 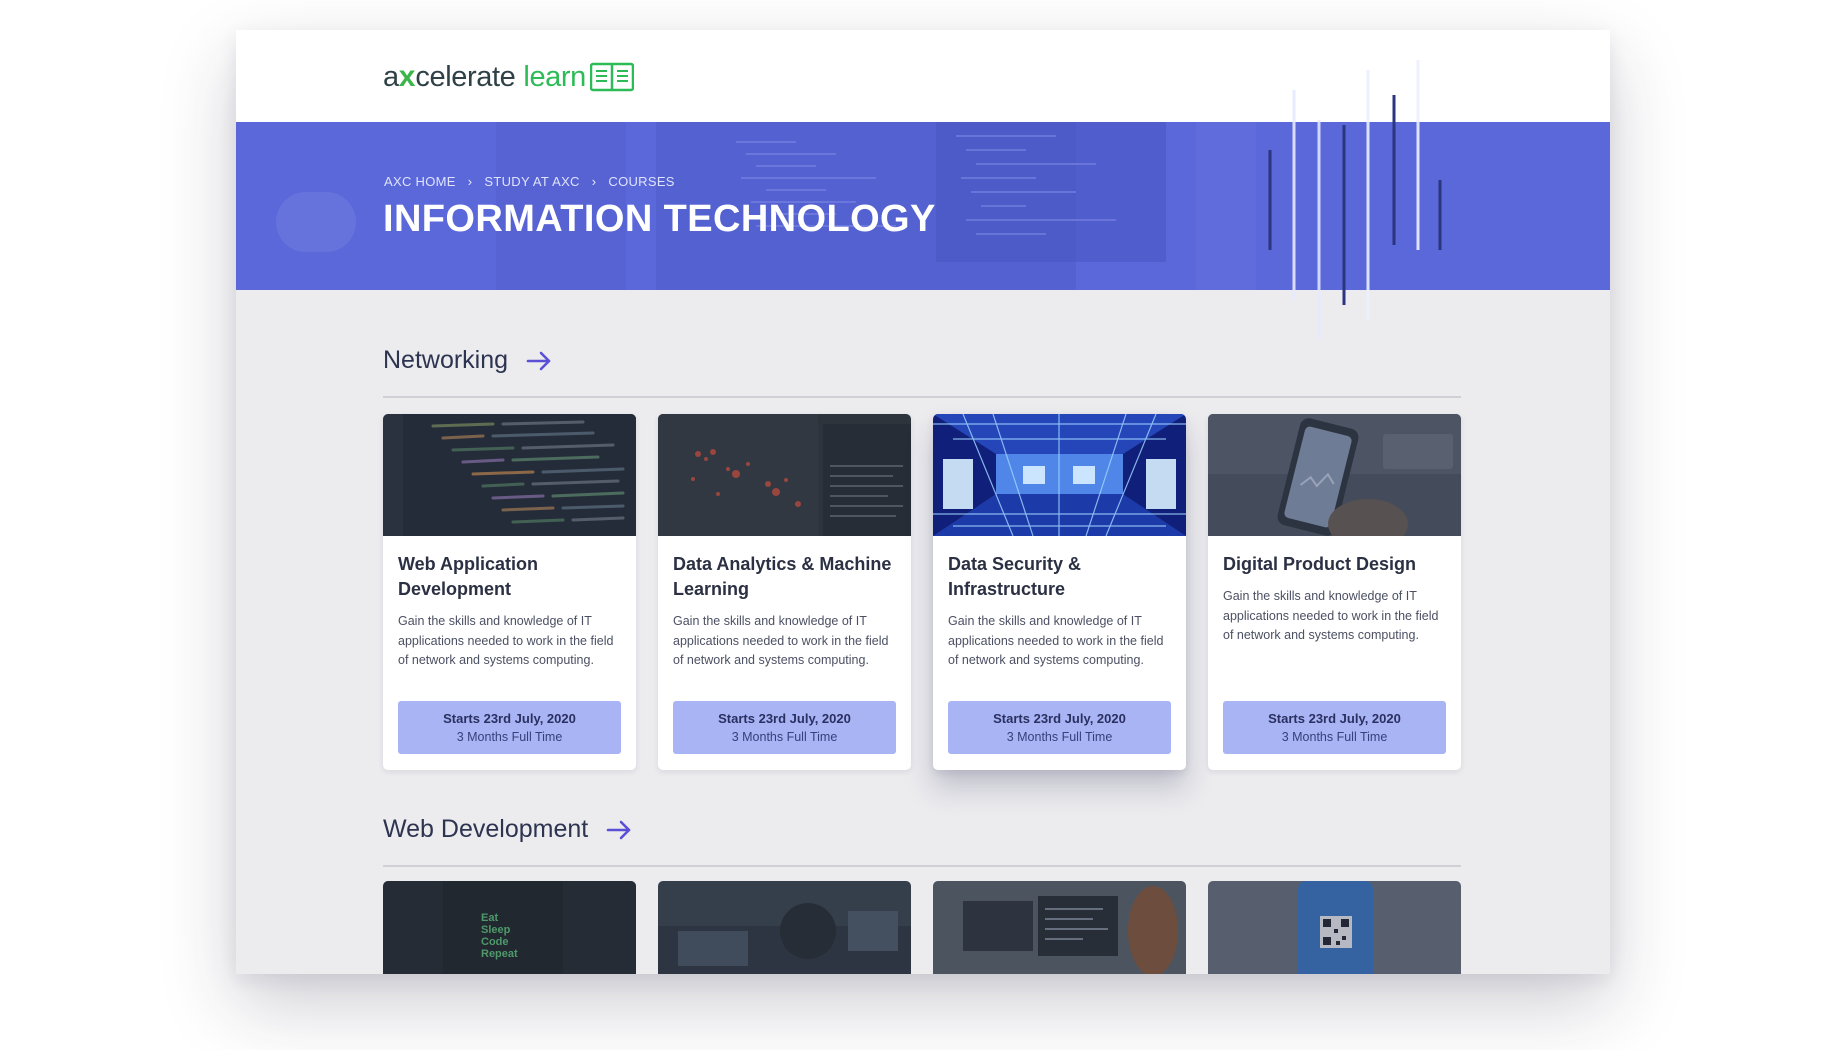 What do you see at coordinates (1320, 564) in the screenshot?
I see `course-title: Digital Product Design` at bounding box center [1320, 564].